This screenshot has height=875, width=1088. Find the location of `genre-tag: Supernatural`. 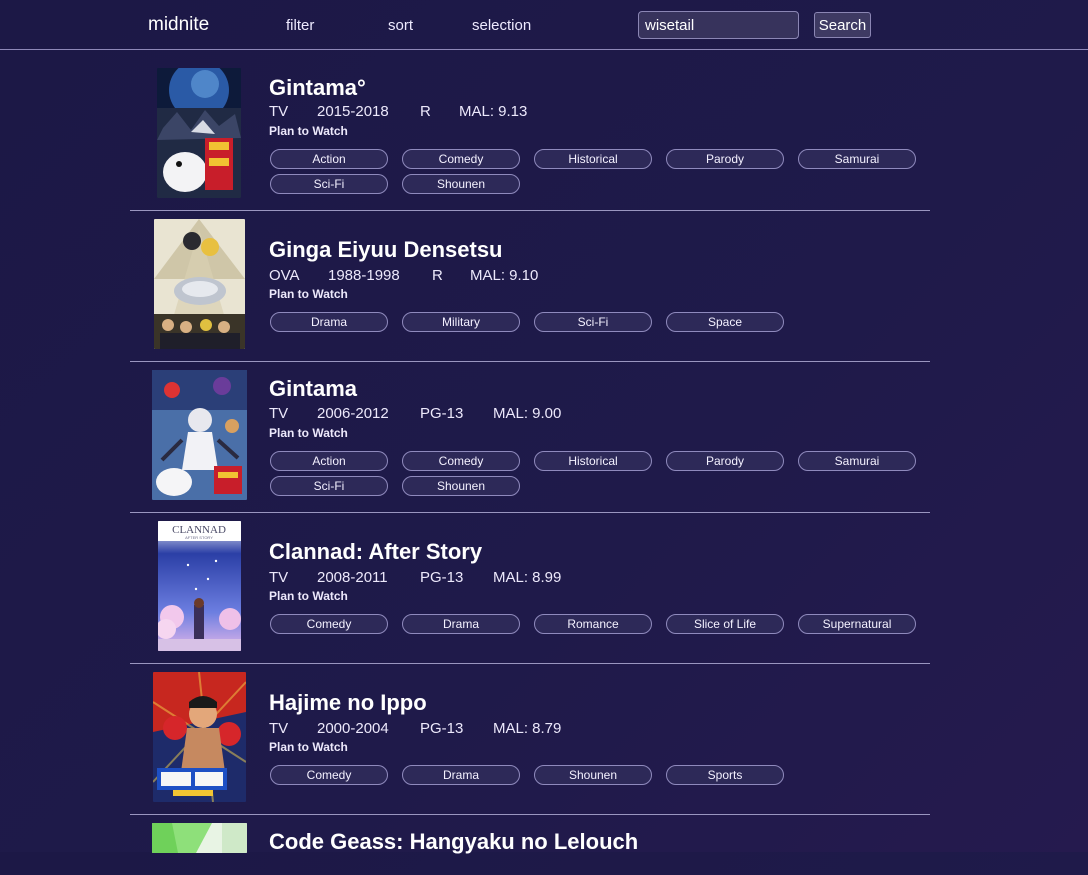

genre-tag: Supernatural is located at coordinates (857, 624).